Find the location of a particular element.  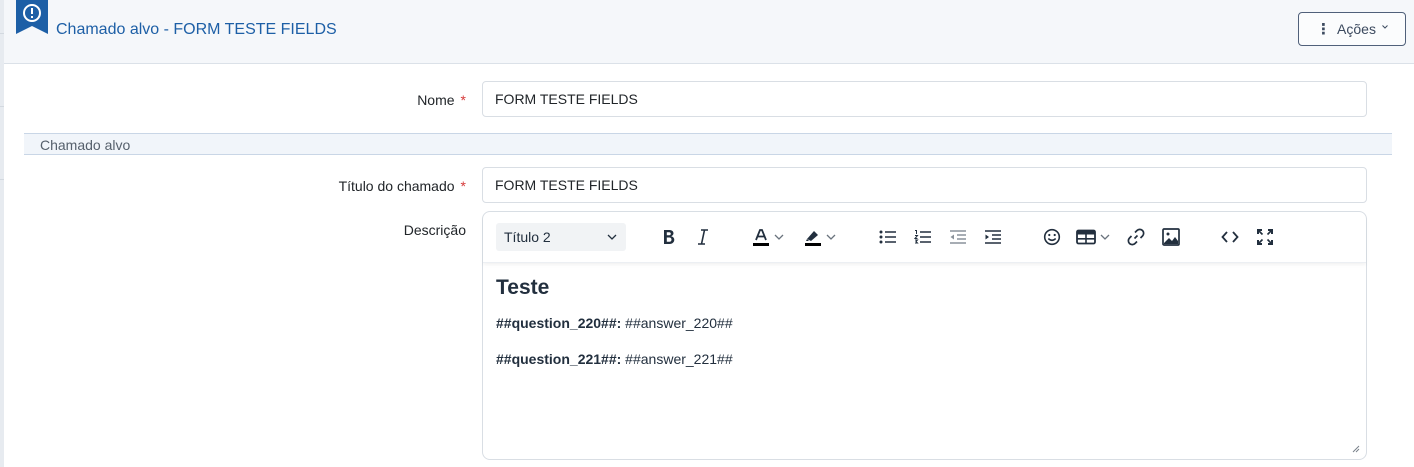

numbered-list-icon is located at coordinates (922, 237).